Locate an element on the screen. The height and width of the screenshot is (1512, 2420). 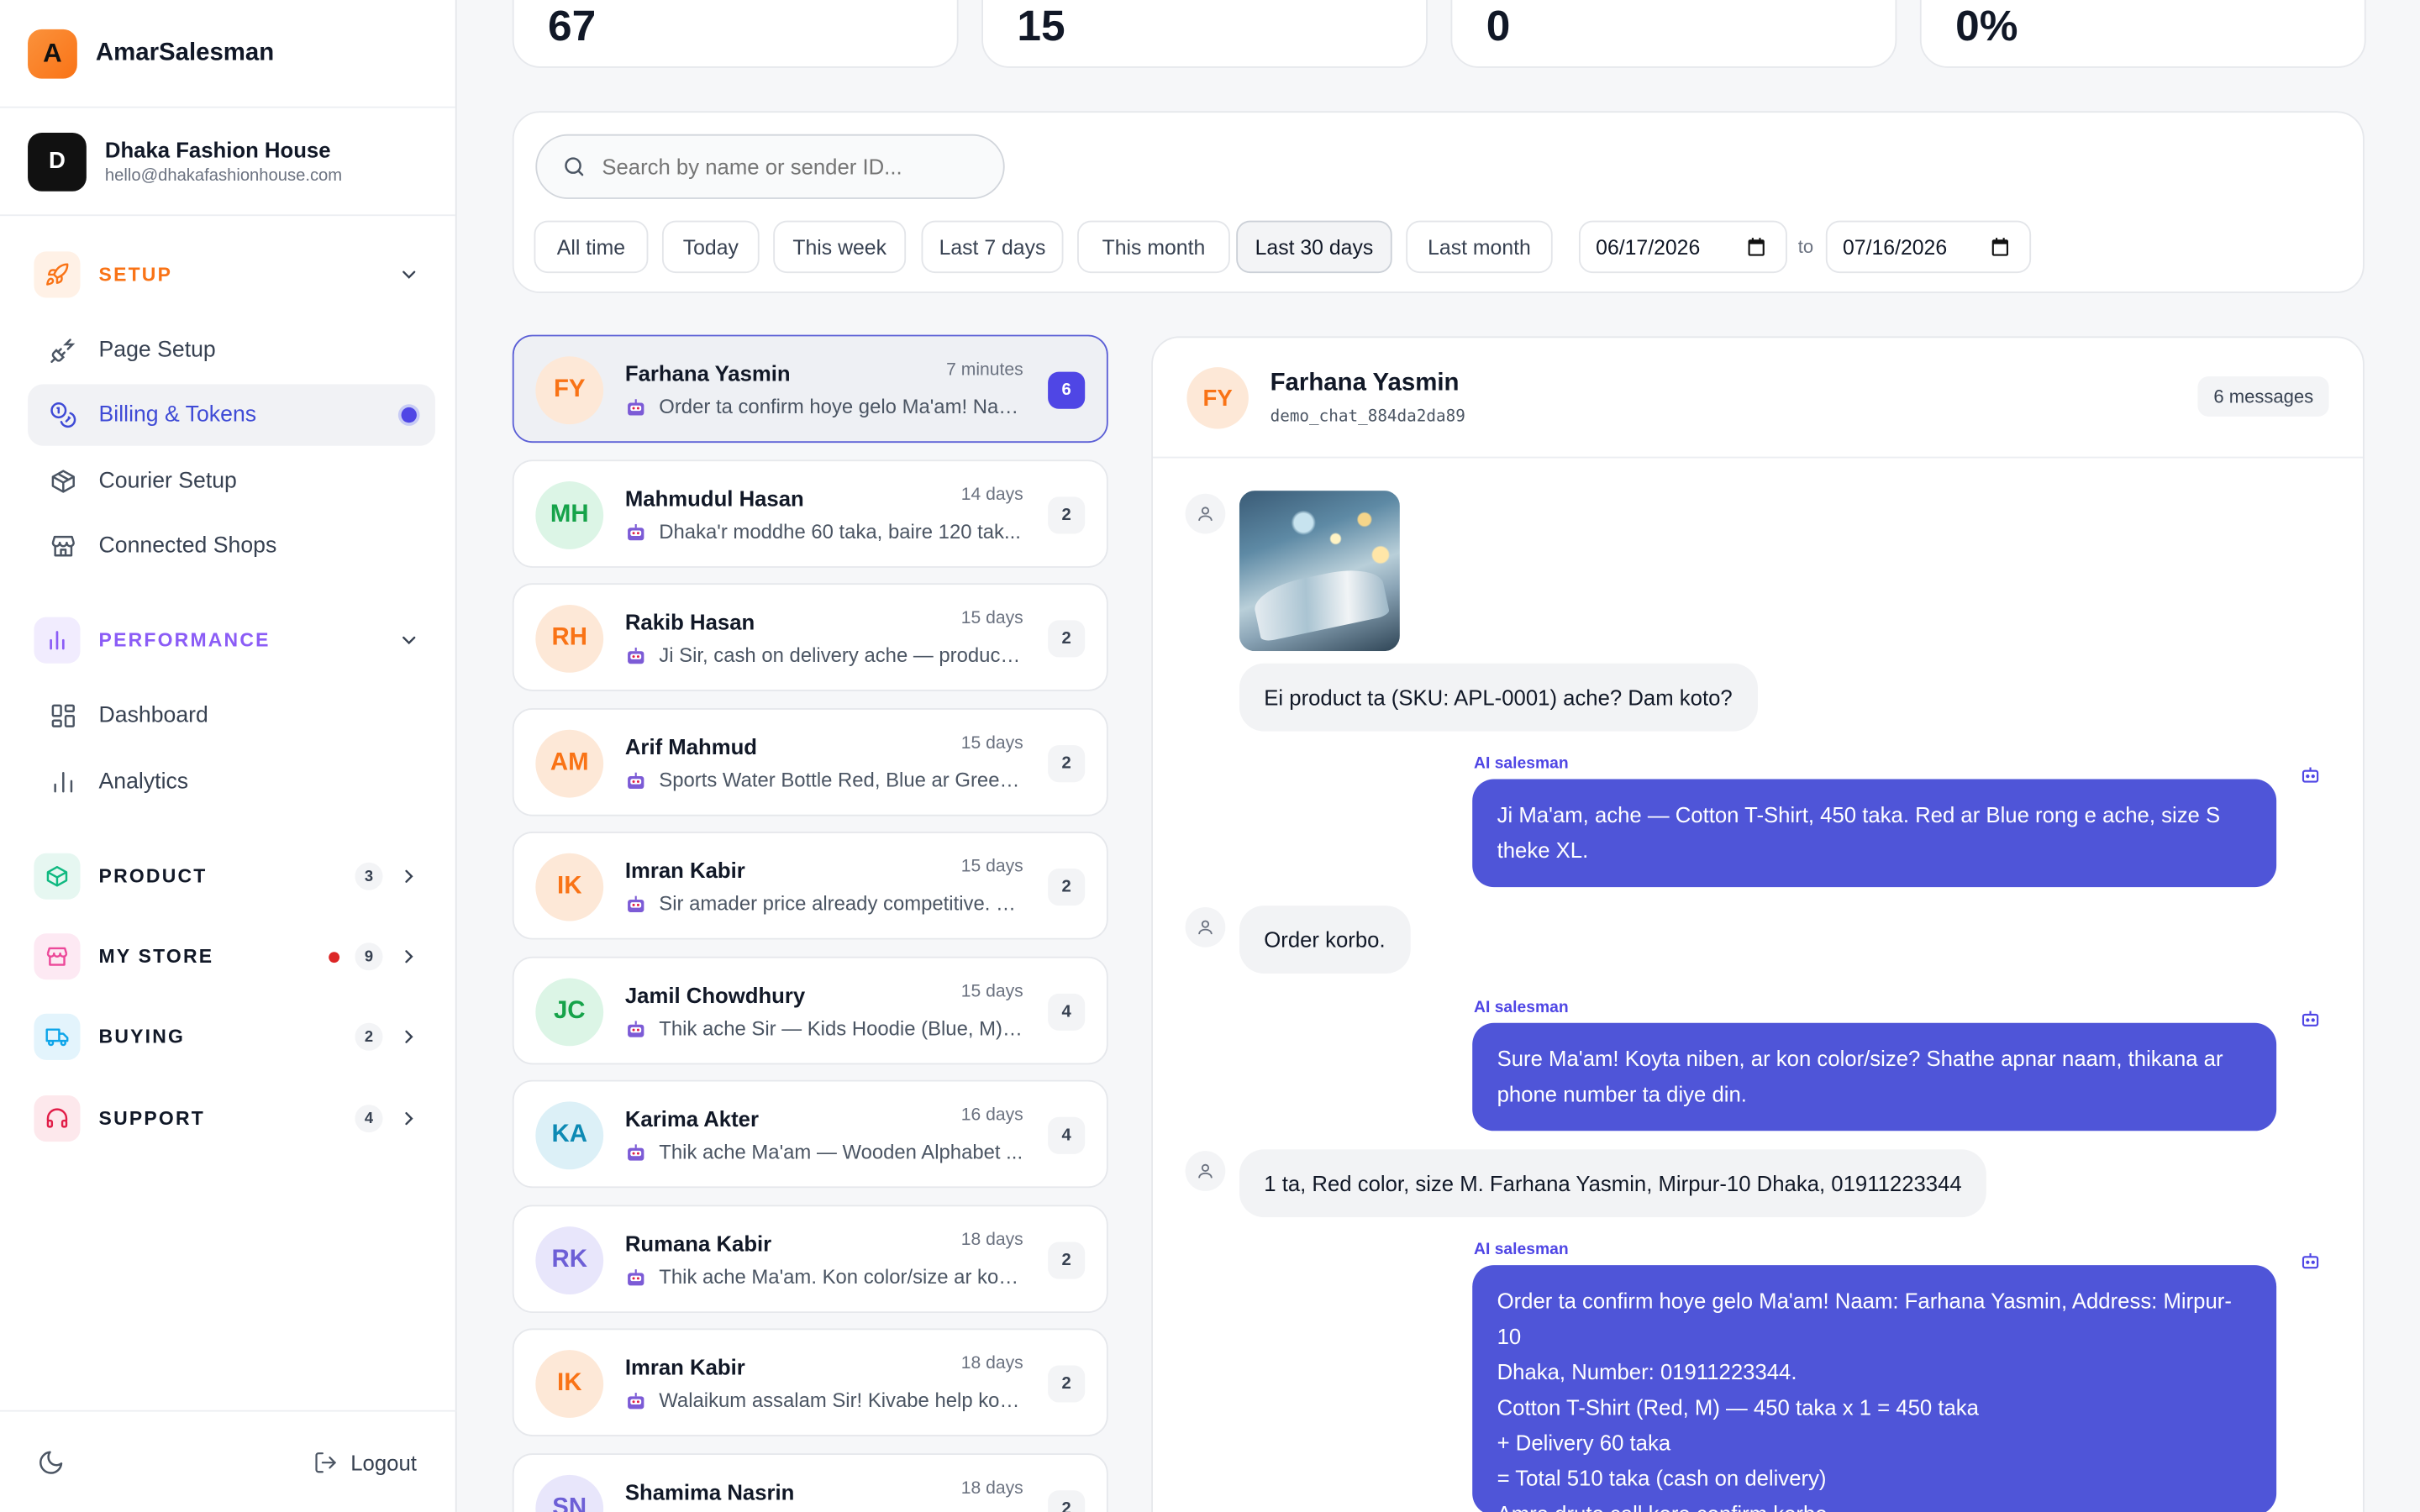
filter-chip-this-month: This month is located at coordinates (1153, 247).